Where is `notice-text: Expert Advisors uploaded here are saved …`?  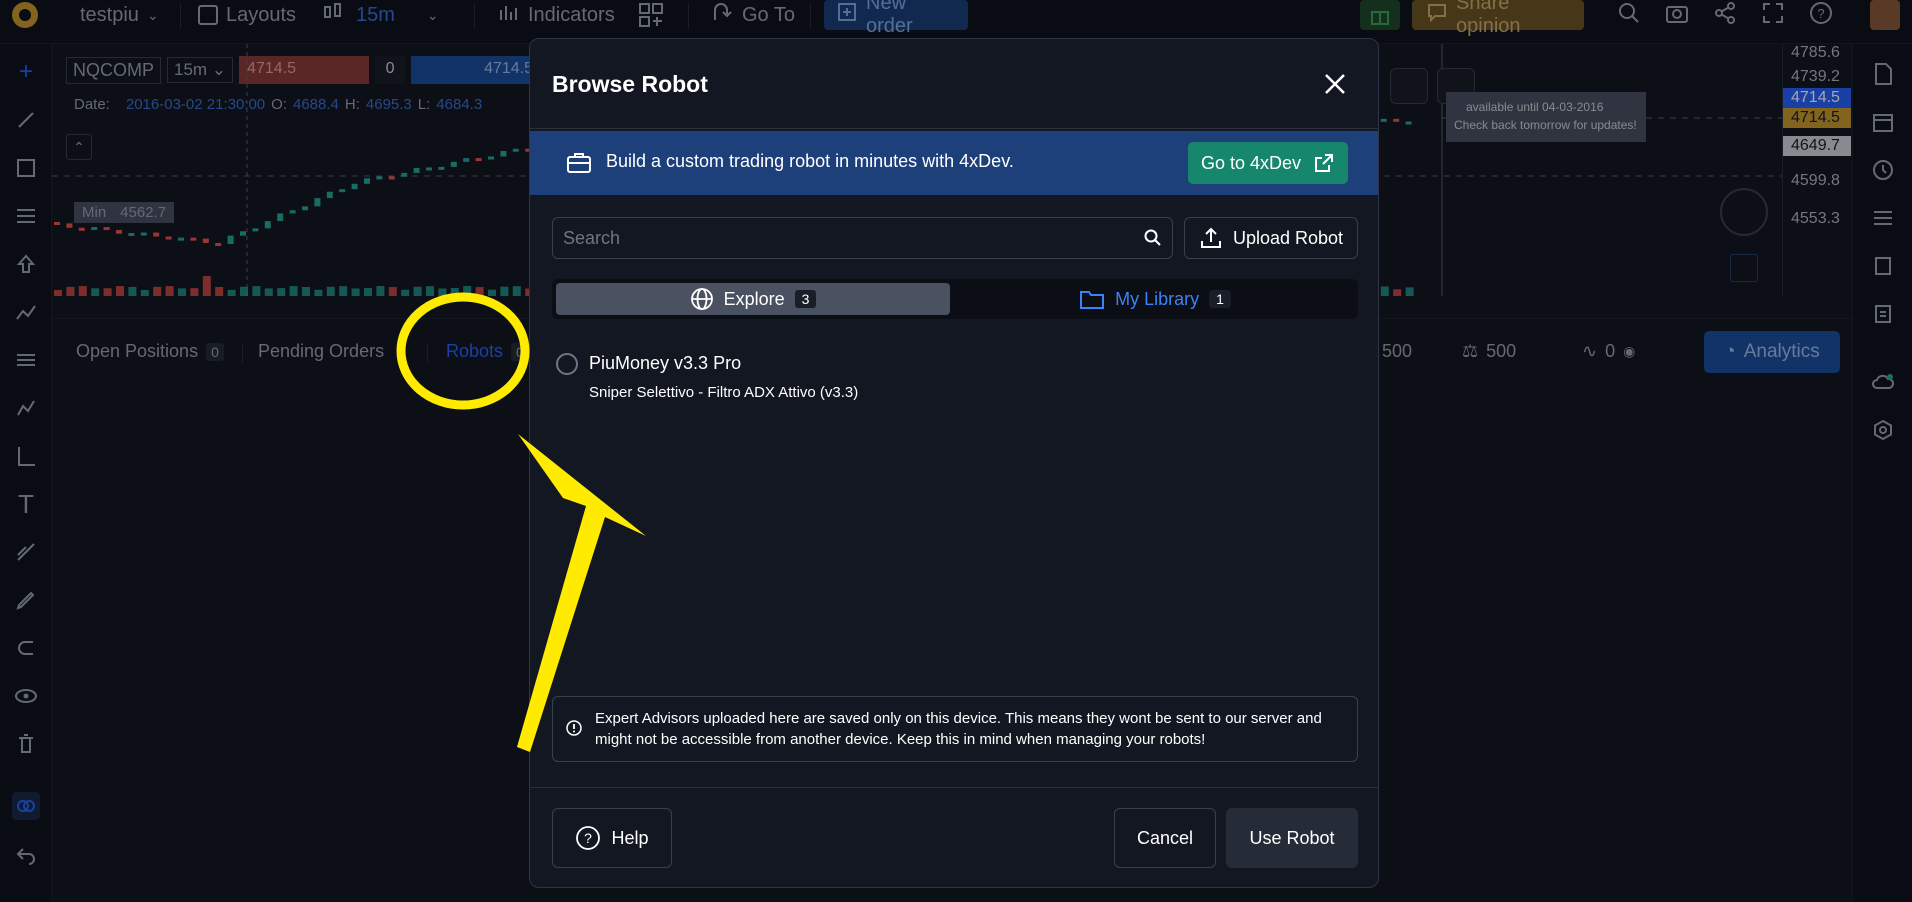
notice-text: Expert Advisors uploaded here are saved … is located at coordinates (958, 729).